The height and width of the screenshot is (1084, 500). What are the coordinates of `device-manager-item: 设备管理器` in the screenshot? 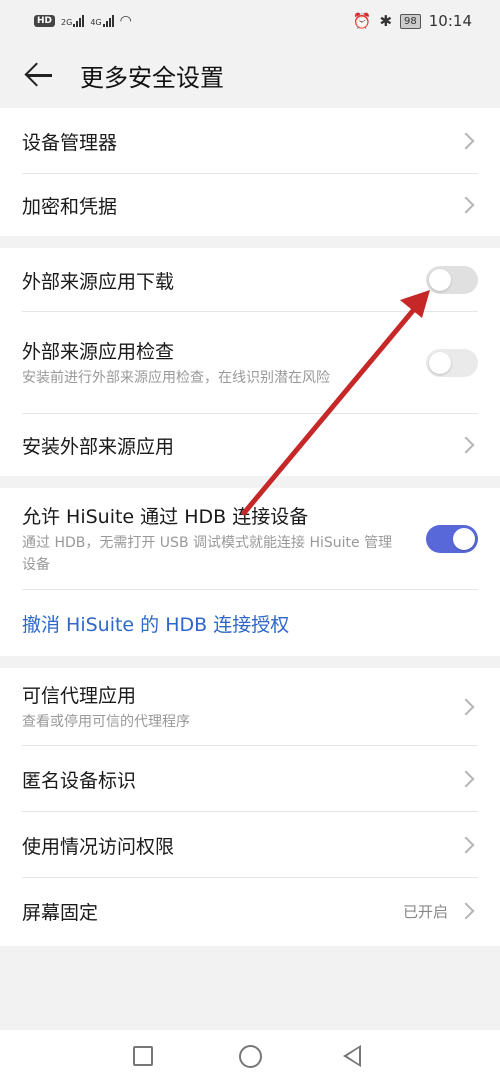 It's located at (250, 141).